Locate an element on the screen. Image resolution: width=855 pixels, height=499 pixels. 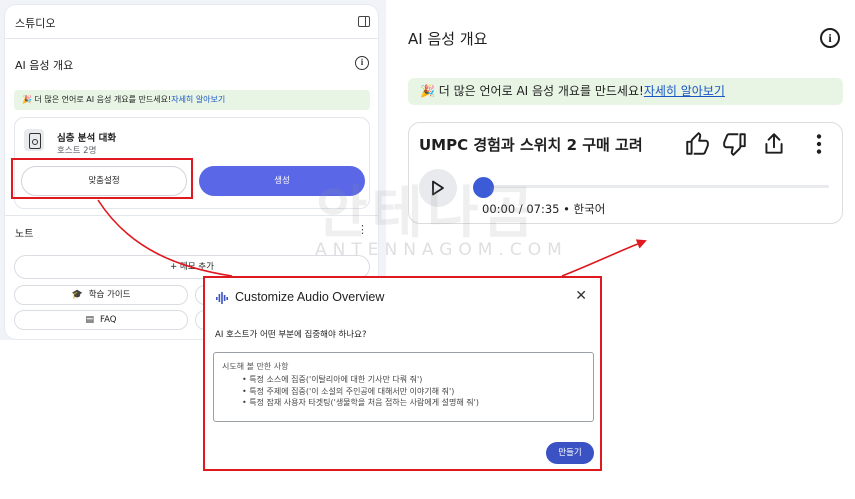
faq-icon: ▤ is located at coordinates (90, 320).